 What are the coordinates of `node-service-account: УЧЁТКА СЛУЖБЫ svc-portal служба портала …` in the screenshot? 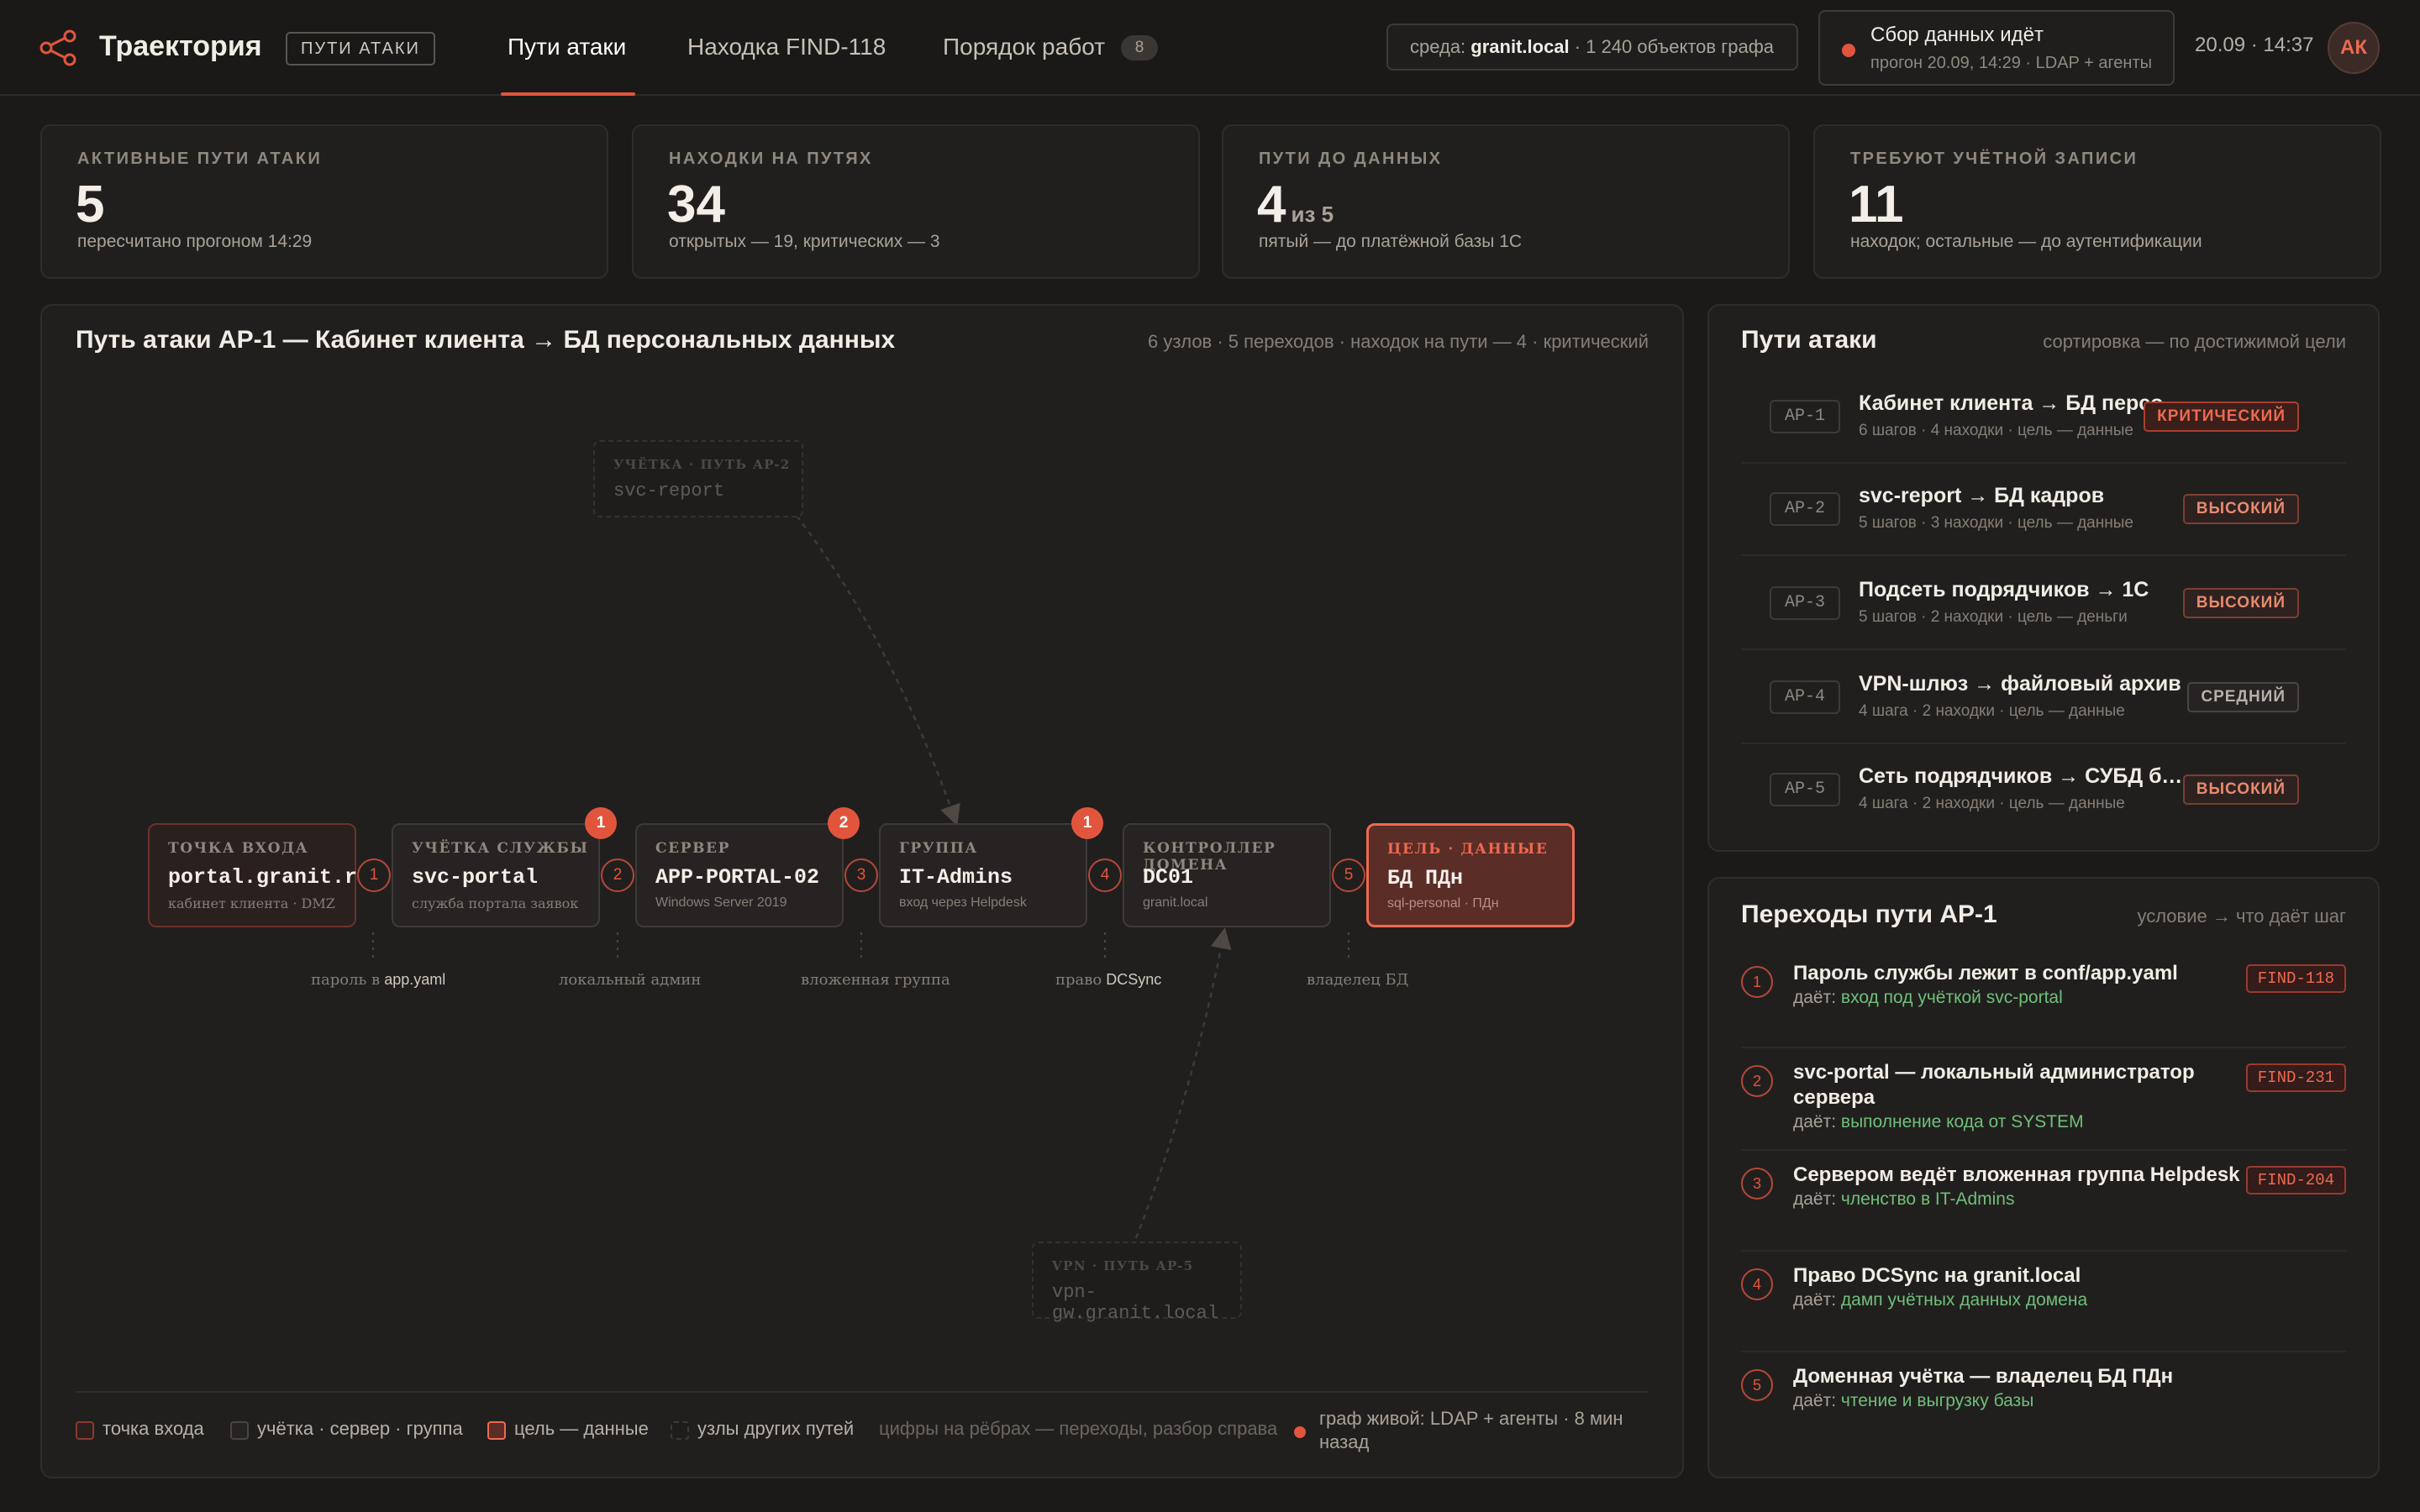 It's located at (496, 875).